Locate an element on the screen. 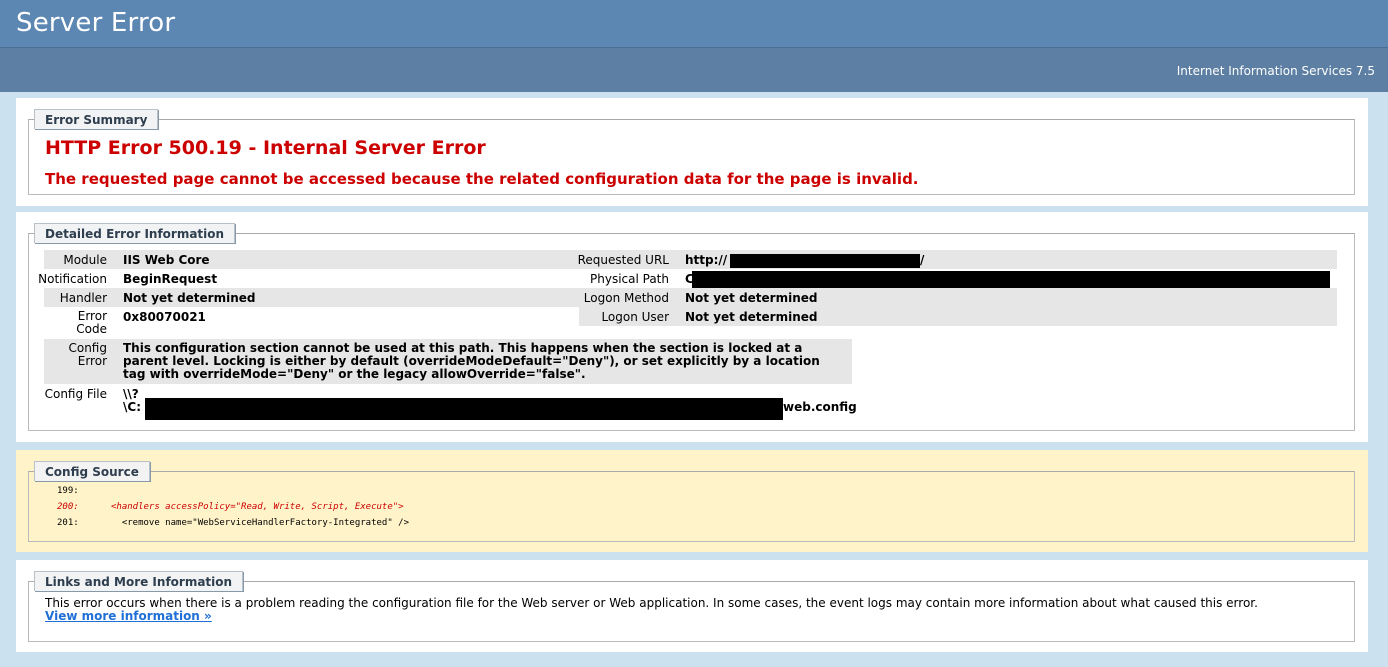 The height and width of the screenshot is (667, 1388). logon-method-label: Logon Method is located at coordinates (626, 298).